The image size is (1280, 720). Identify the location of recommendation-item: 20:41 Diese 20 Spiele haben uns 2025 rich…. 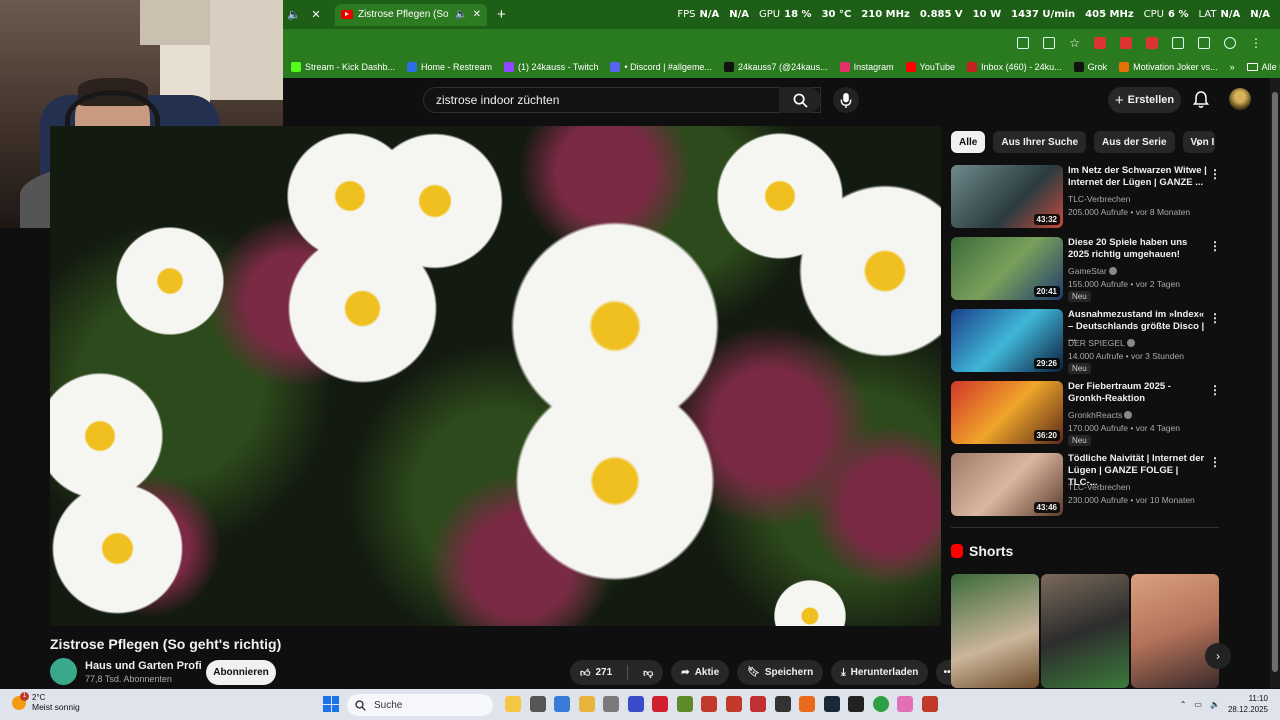
(1086, 269).